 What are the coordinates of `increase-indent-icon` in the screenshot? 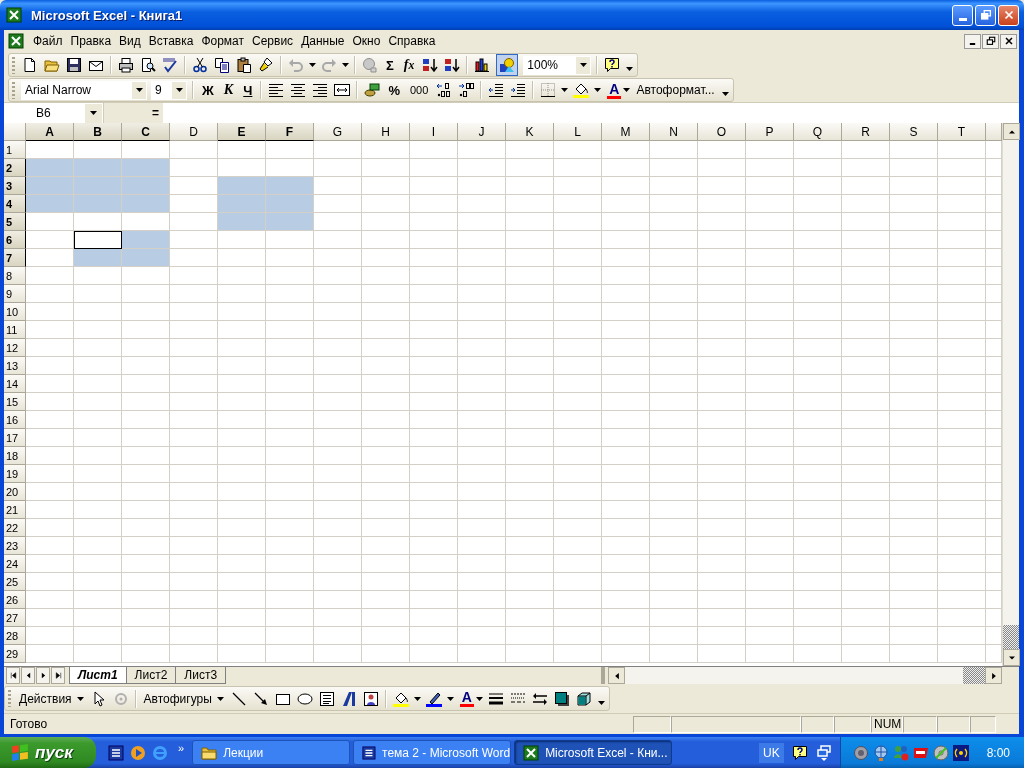 It's located at (518, 90).